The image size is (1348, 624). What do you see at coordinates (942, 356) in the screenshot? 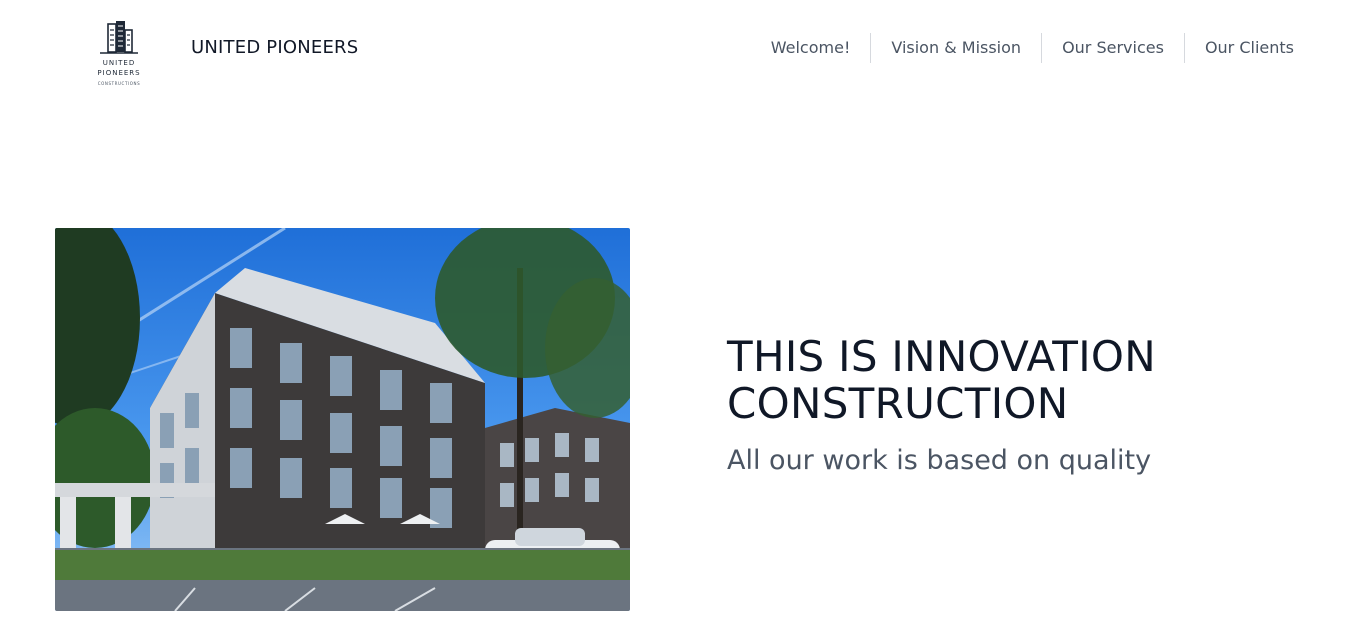
I see `hero-headline-line1: THIS IS INNOVATION` at bounding box center [942, 356].